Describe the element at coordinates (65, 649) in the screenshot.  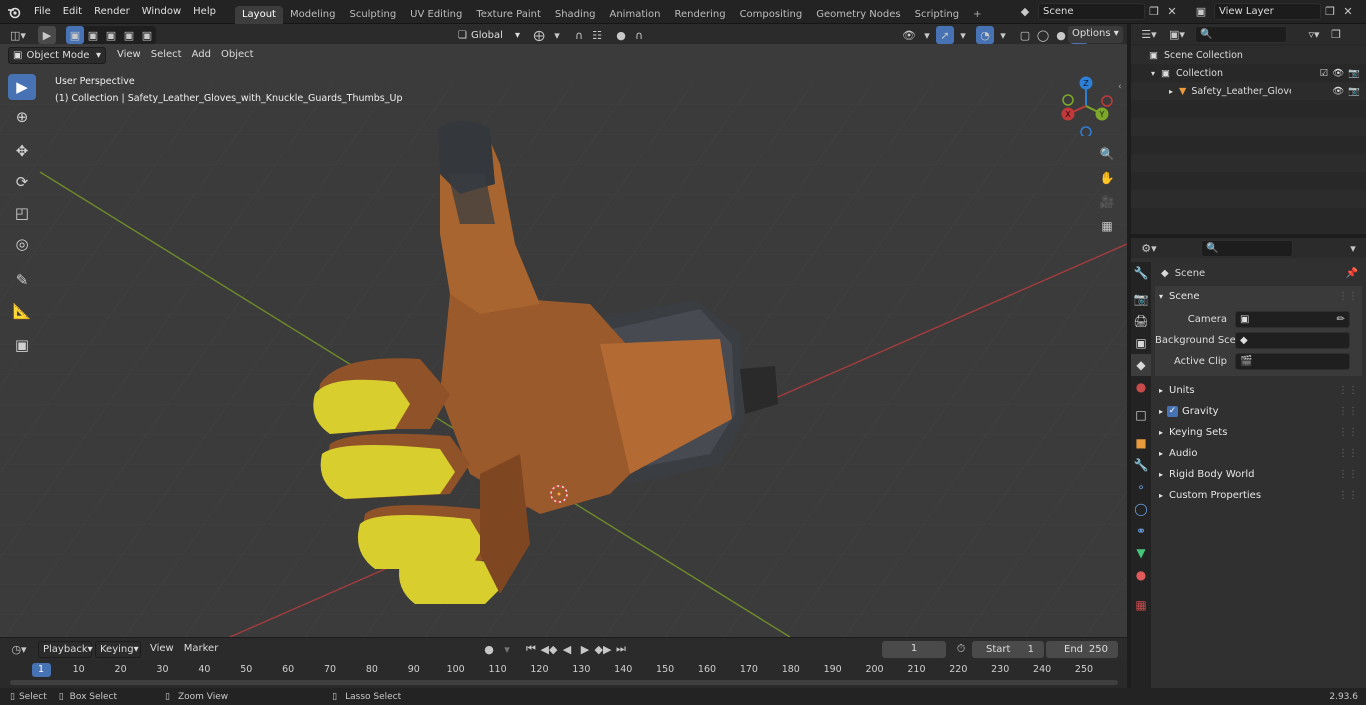
I see `playback-menu: Playback ▾` at that location.